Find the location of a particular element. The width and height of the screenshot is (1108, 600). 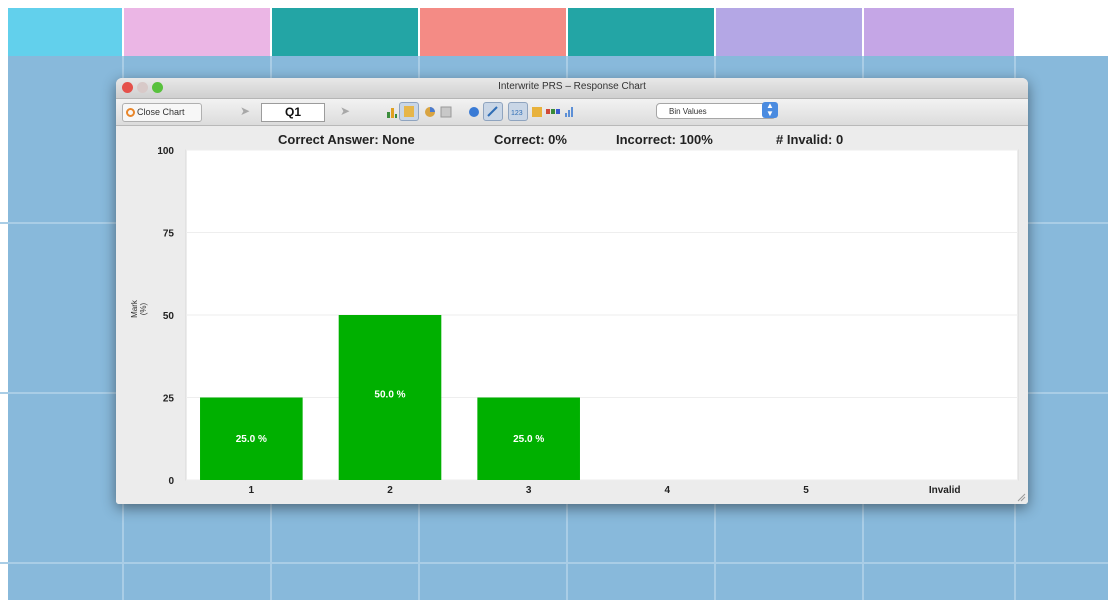

x-tick-label: 1 is located at coordinates (252, 490).